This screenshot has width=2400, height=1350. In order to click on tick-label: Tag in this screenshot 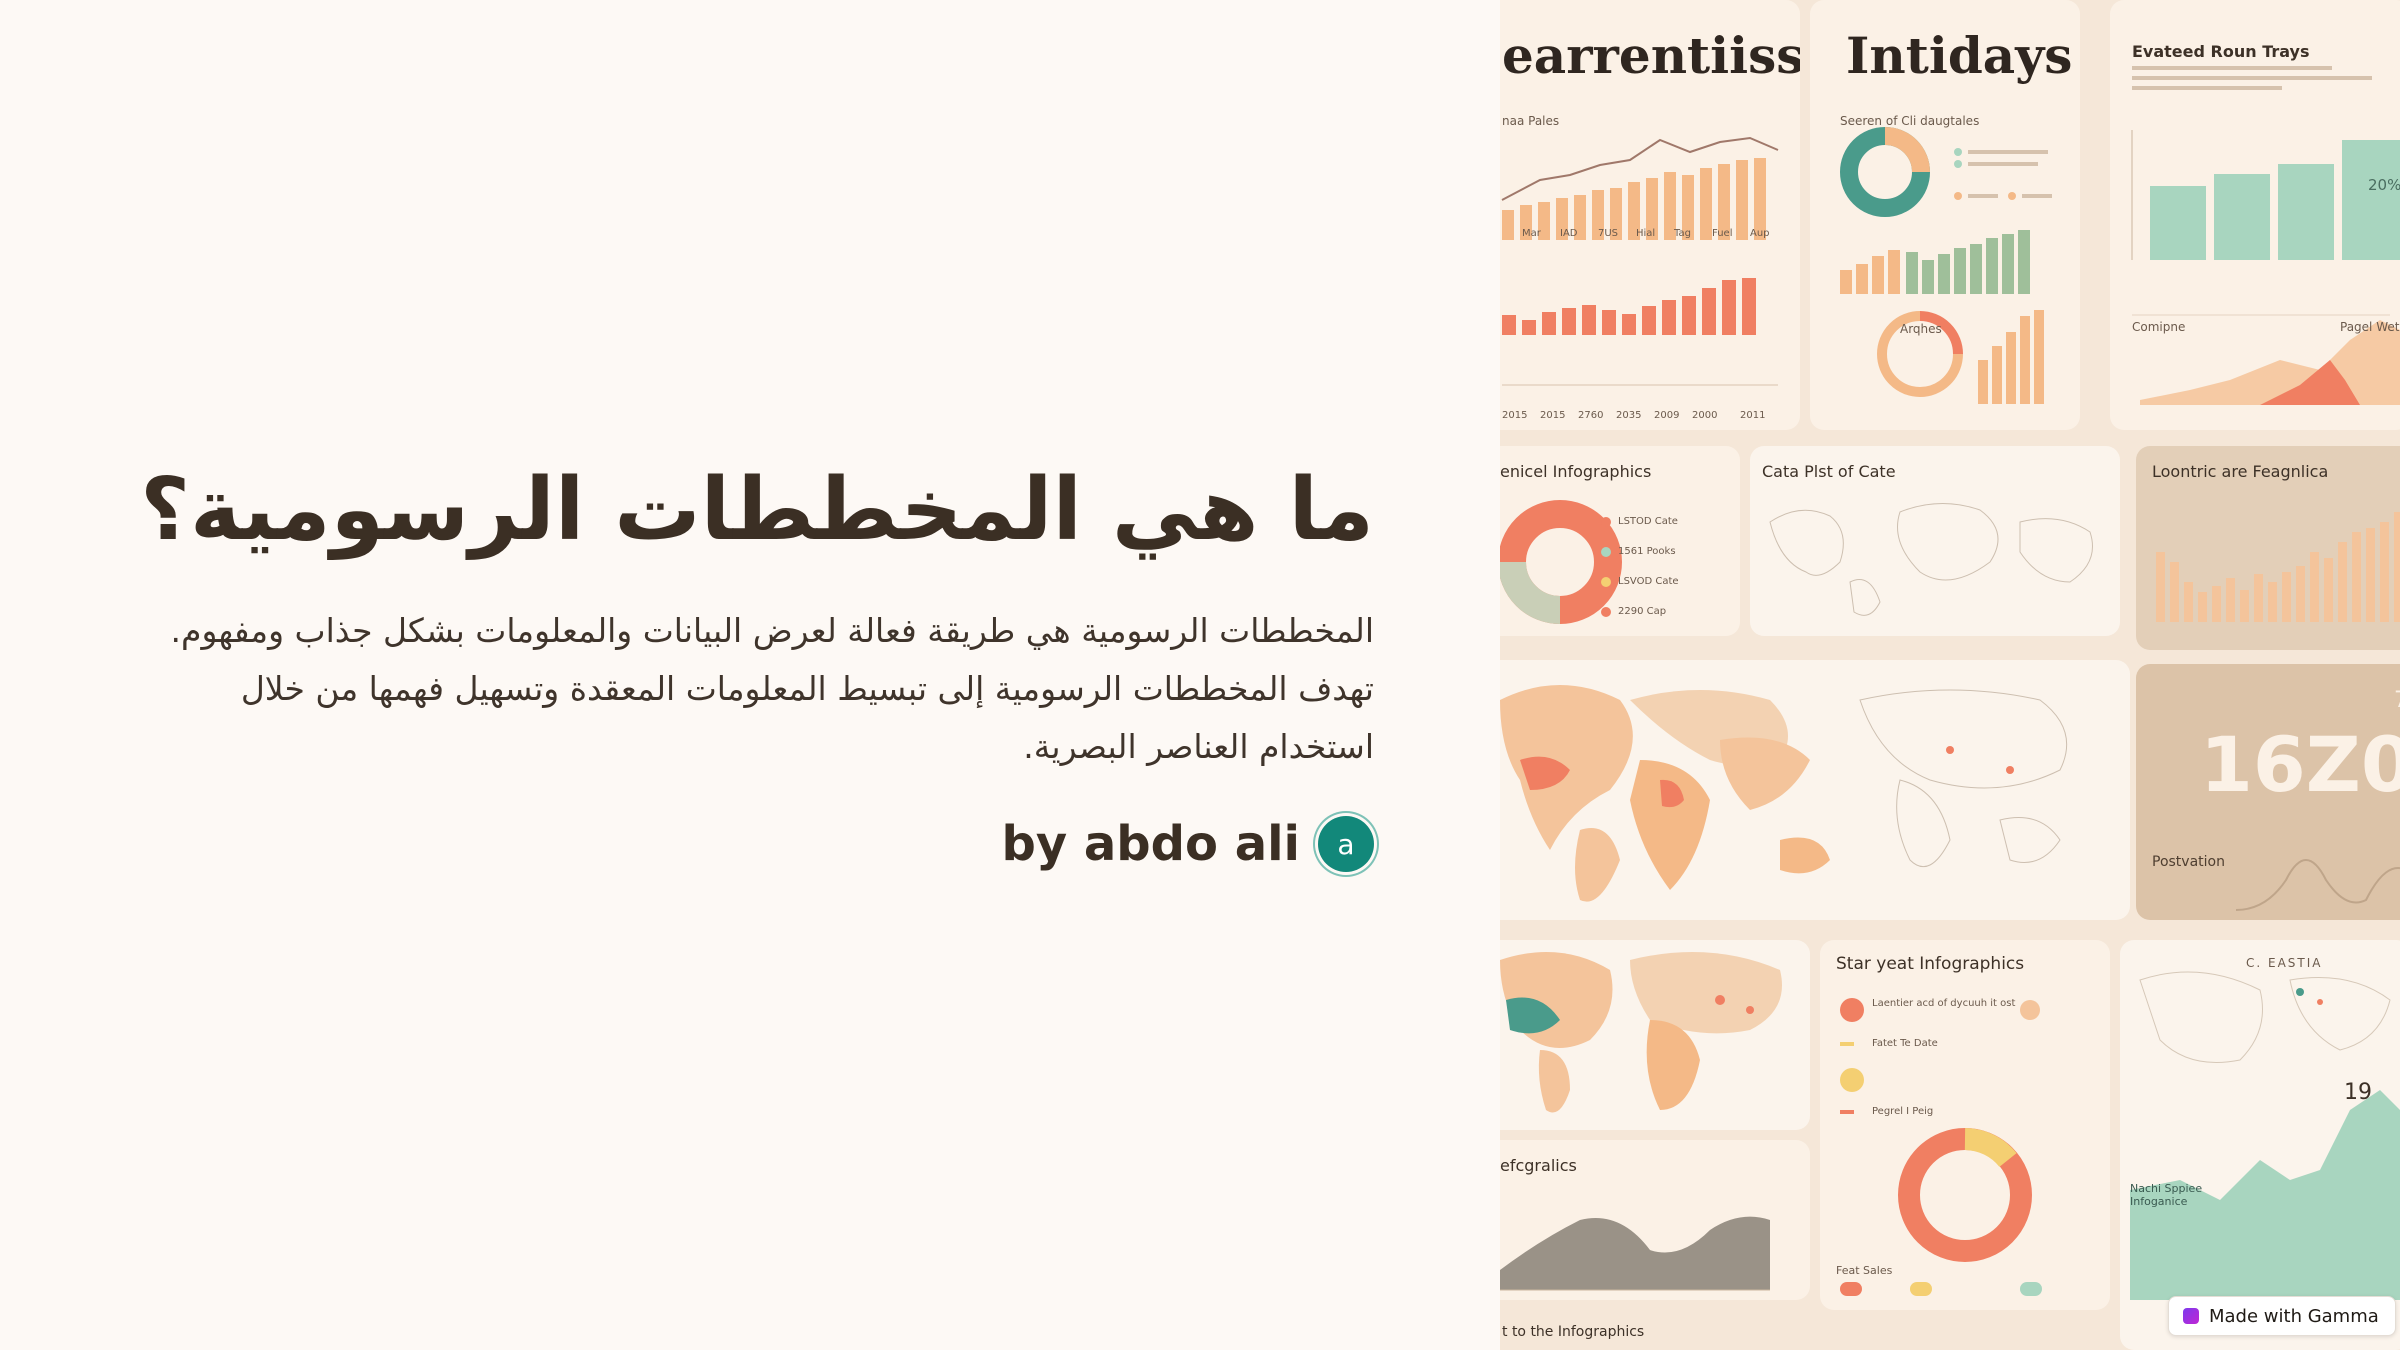, I will do `click(1682, 233)`.